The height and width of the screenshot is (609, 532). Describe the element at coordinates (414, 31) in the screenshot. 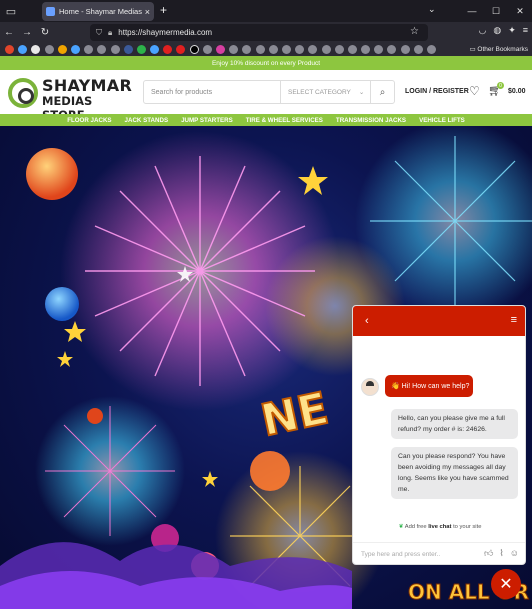

I see `bookmark-star-icon: ☆` at that location.